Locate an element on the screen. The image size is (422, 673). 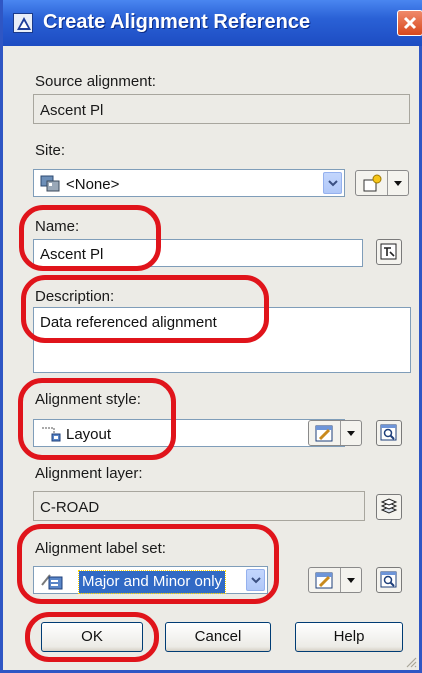
name-template-icon is located at coordinates (388, 251).